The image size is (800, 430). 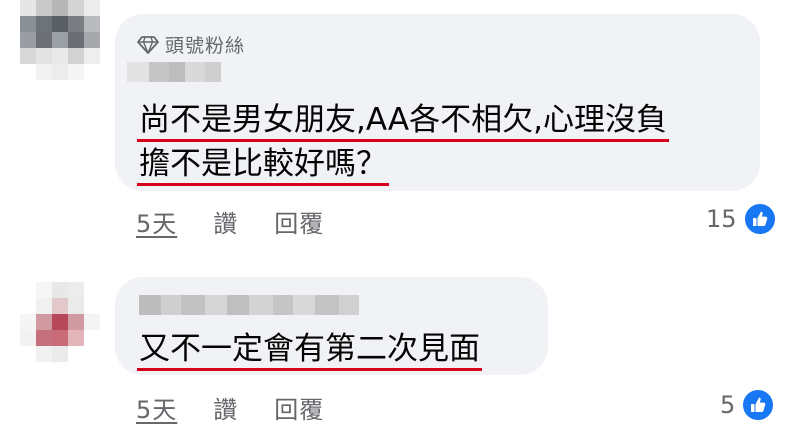 I want to click on reaction-count: 5, so click(x=728, y=405).